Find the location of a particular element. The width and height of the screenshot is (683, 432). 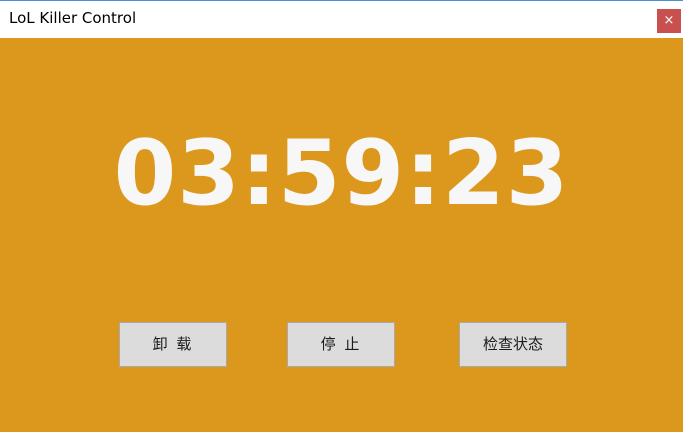

close-icon: × is located at coordinates (669, 20).